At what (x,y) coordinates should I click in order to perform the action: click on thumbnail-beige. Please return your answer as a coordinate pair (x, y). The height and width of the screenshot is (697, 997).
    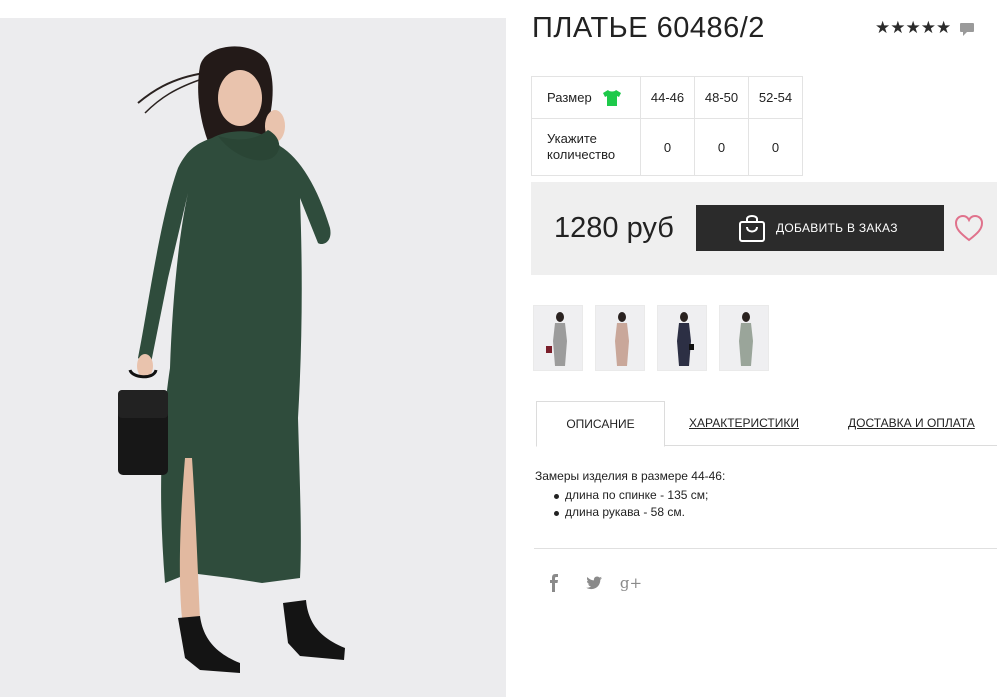
    Looking at the image, I should click on (620, 338).